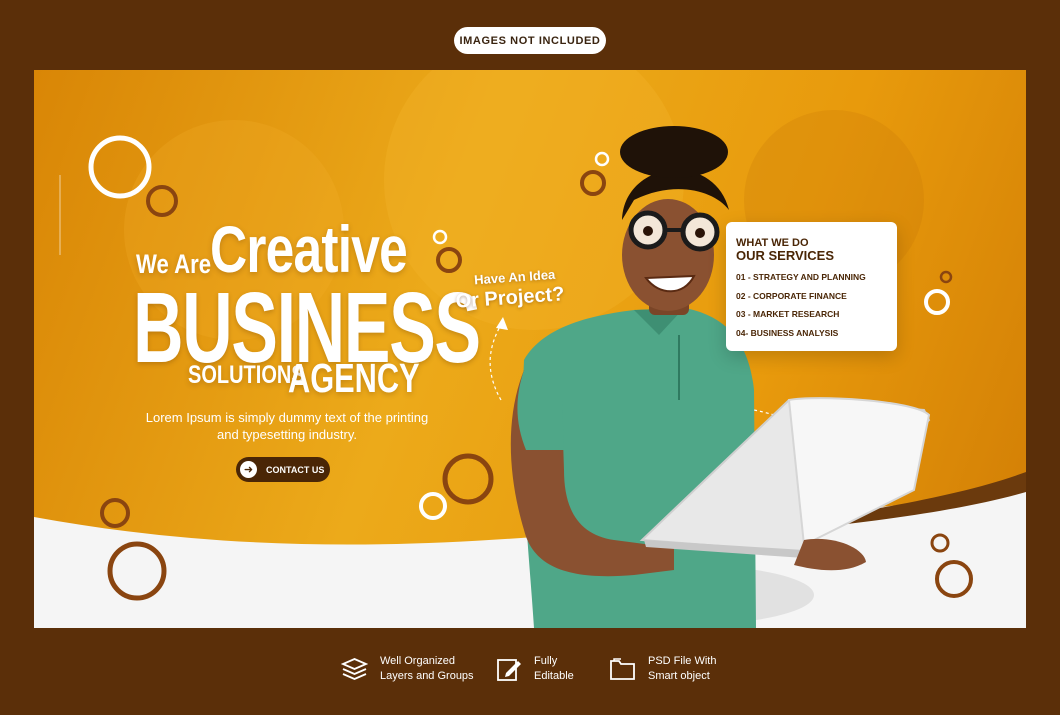  Describe the element at coordinates (407, 669) in the screenshot. I see `feature-layers: Well Organized Layers and Groups` at that location.